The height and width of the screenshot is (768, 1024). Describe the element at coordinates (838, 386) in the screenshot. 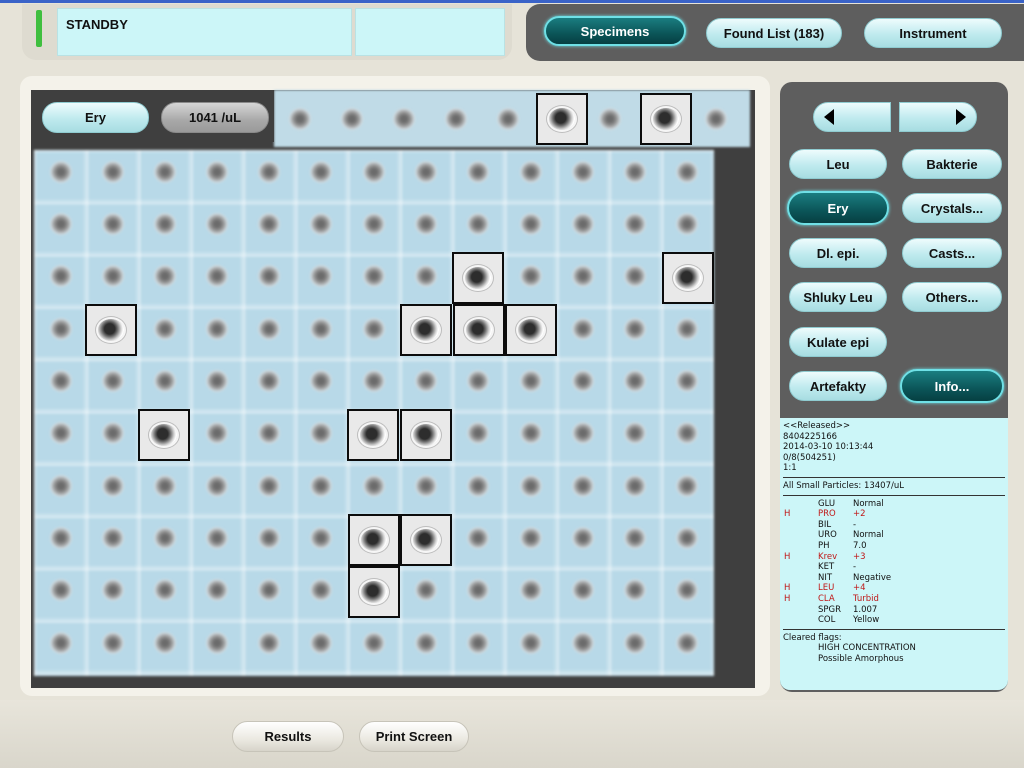

I see `category-artefakty: Artefakty` at that location.